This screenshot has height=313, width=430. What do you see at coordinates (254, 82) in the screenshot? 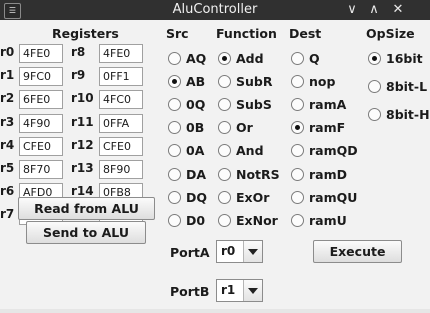
I see `function-option-label: SubR` at bounding box center [254, 82].